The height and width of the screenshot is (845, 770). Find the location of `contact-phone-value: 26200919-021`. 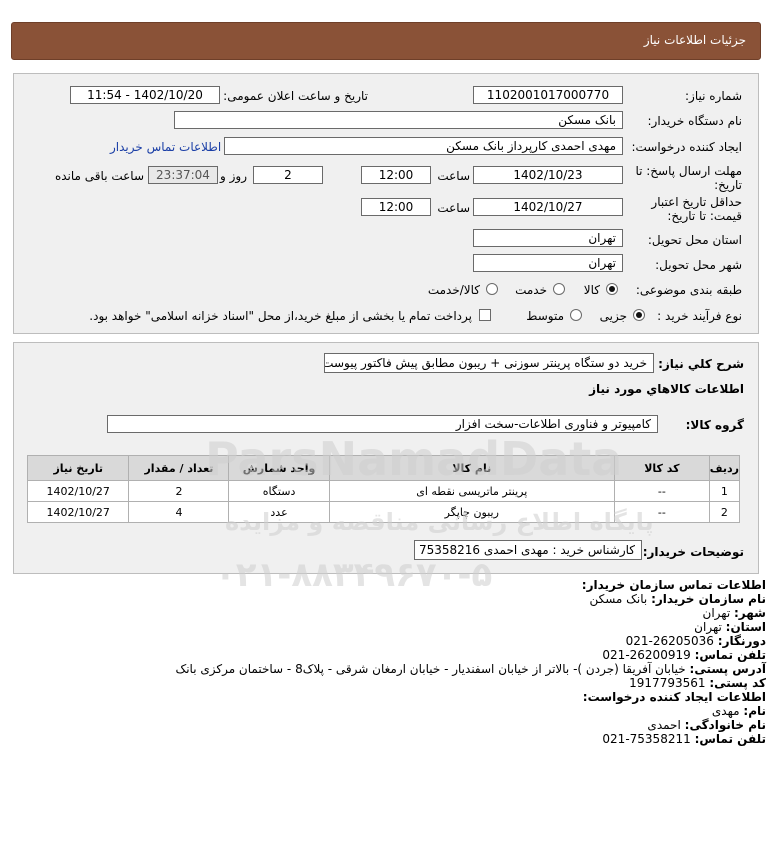

contact-phone-value: 26200919-021 is located at coordinates (646, 655).